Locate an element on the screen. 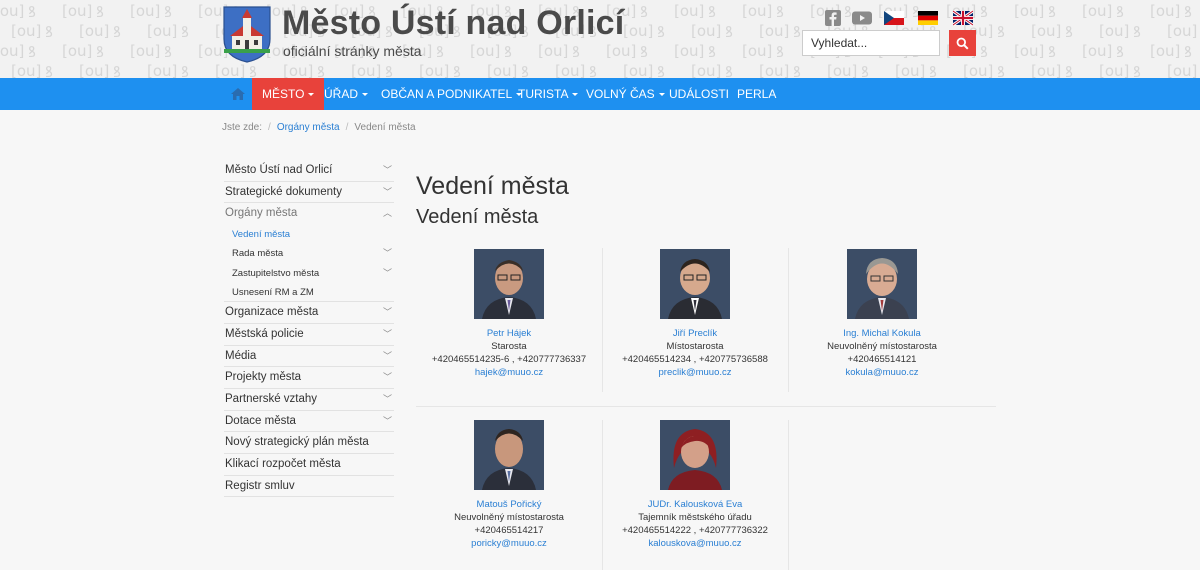 The image size is (1200, 570). breadcrumb-link-organy-mesta: Orgány města is located at coordinates (308, 127).